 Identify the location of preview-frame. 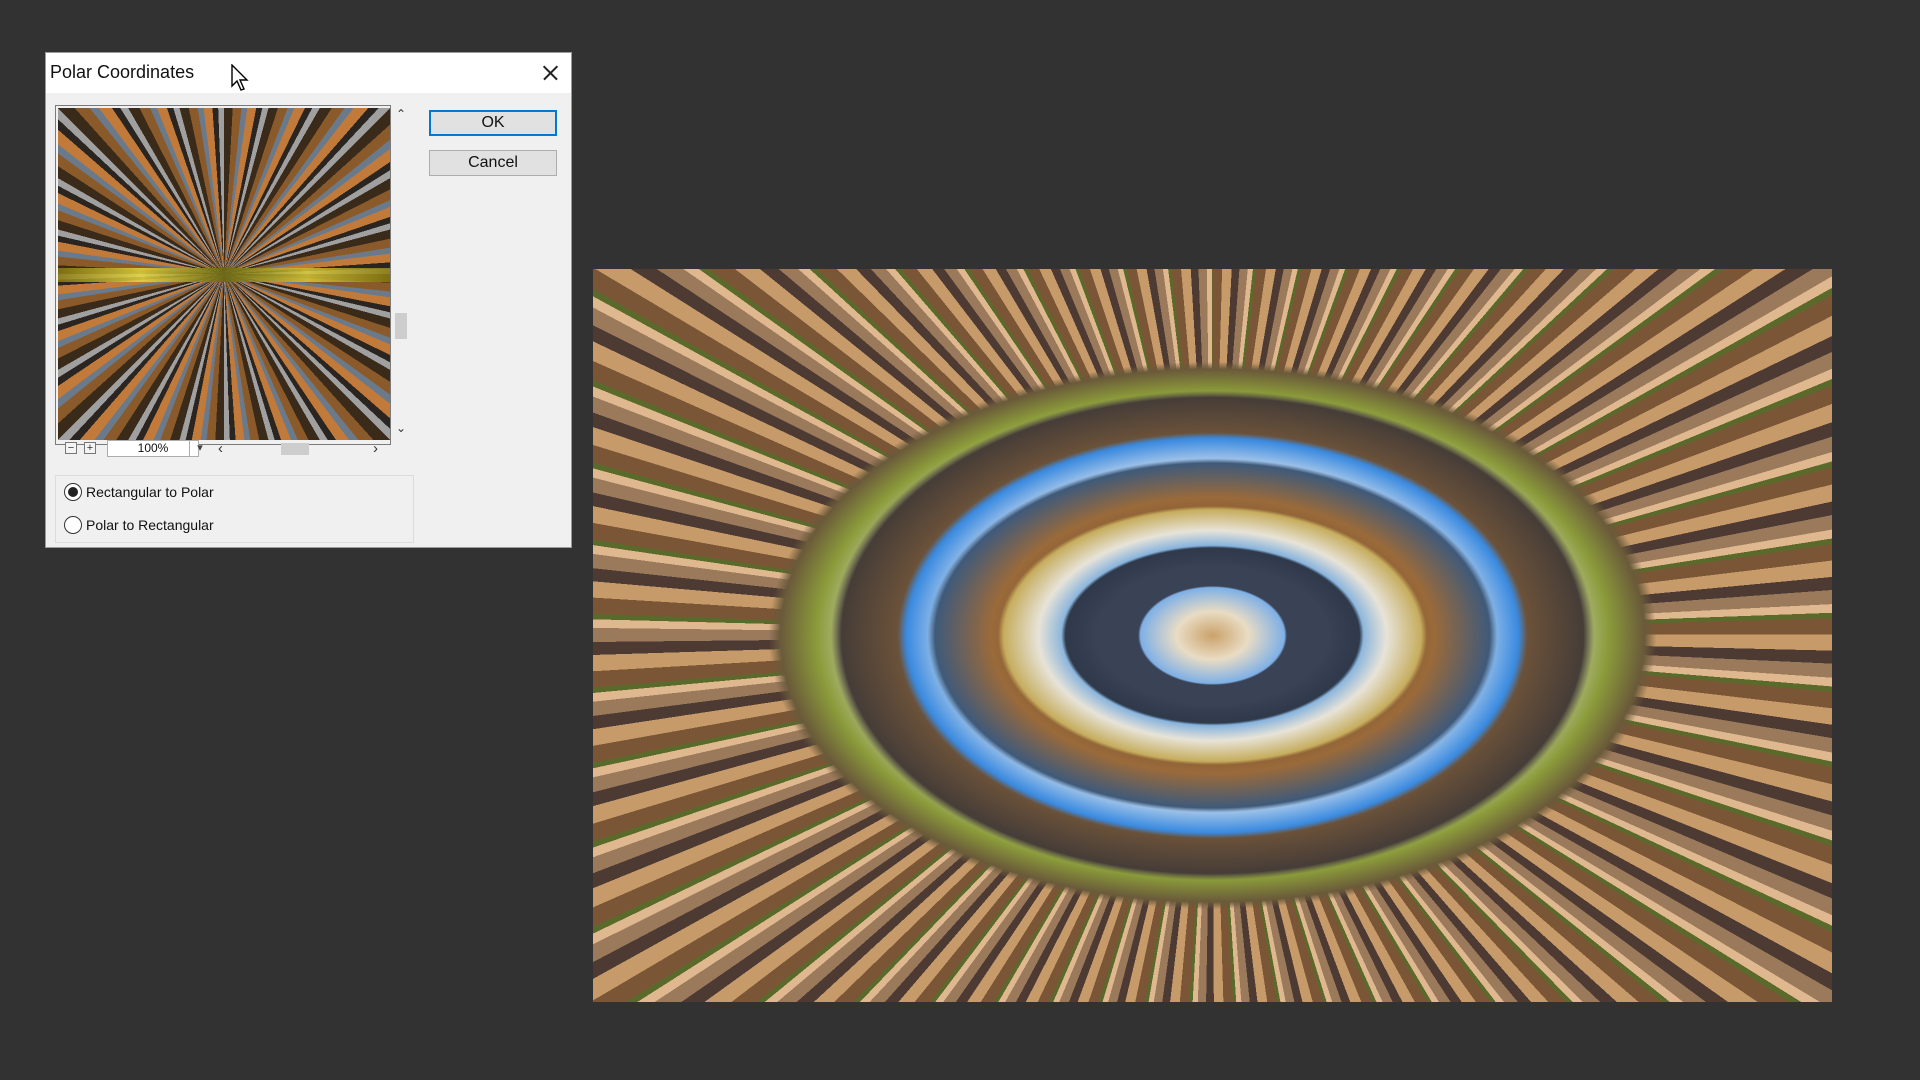
(223, 275).